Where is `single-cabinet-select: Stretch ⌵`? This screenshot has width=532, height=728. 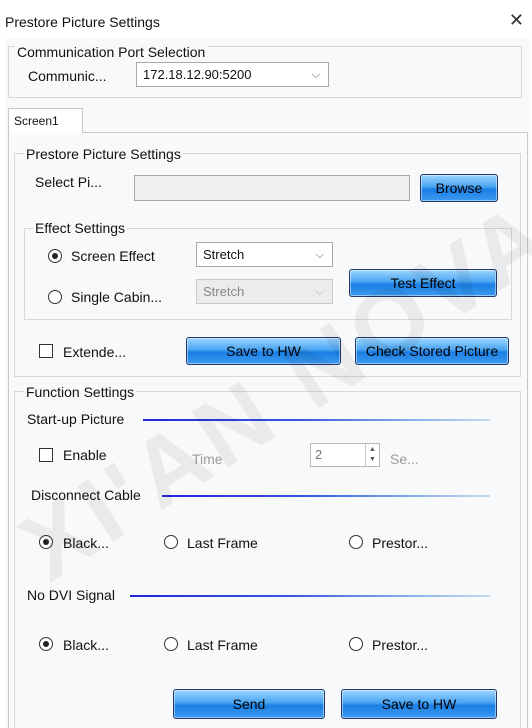 single-cabinet-select: Stretch ⌵ is located at coordinates (264, 291).